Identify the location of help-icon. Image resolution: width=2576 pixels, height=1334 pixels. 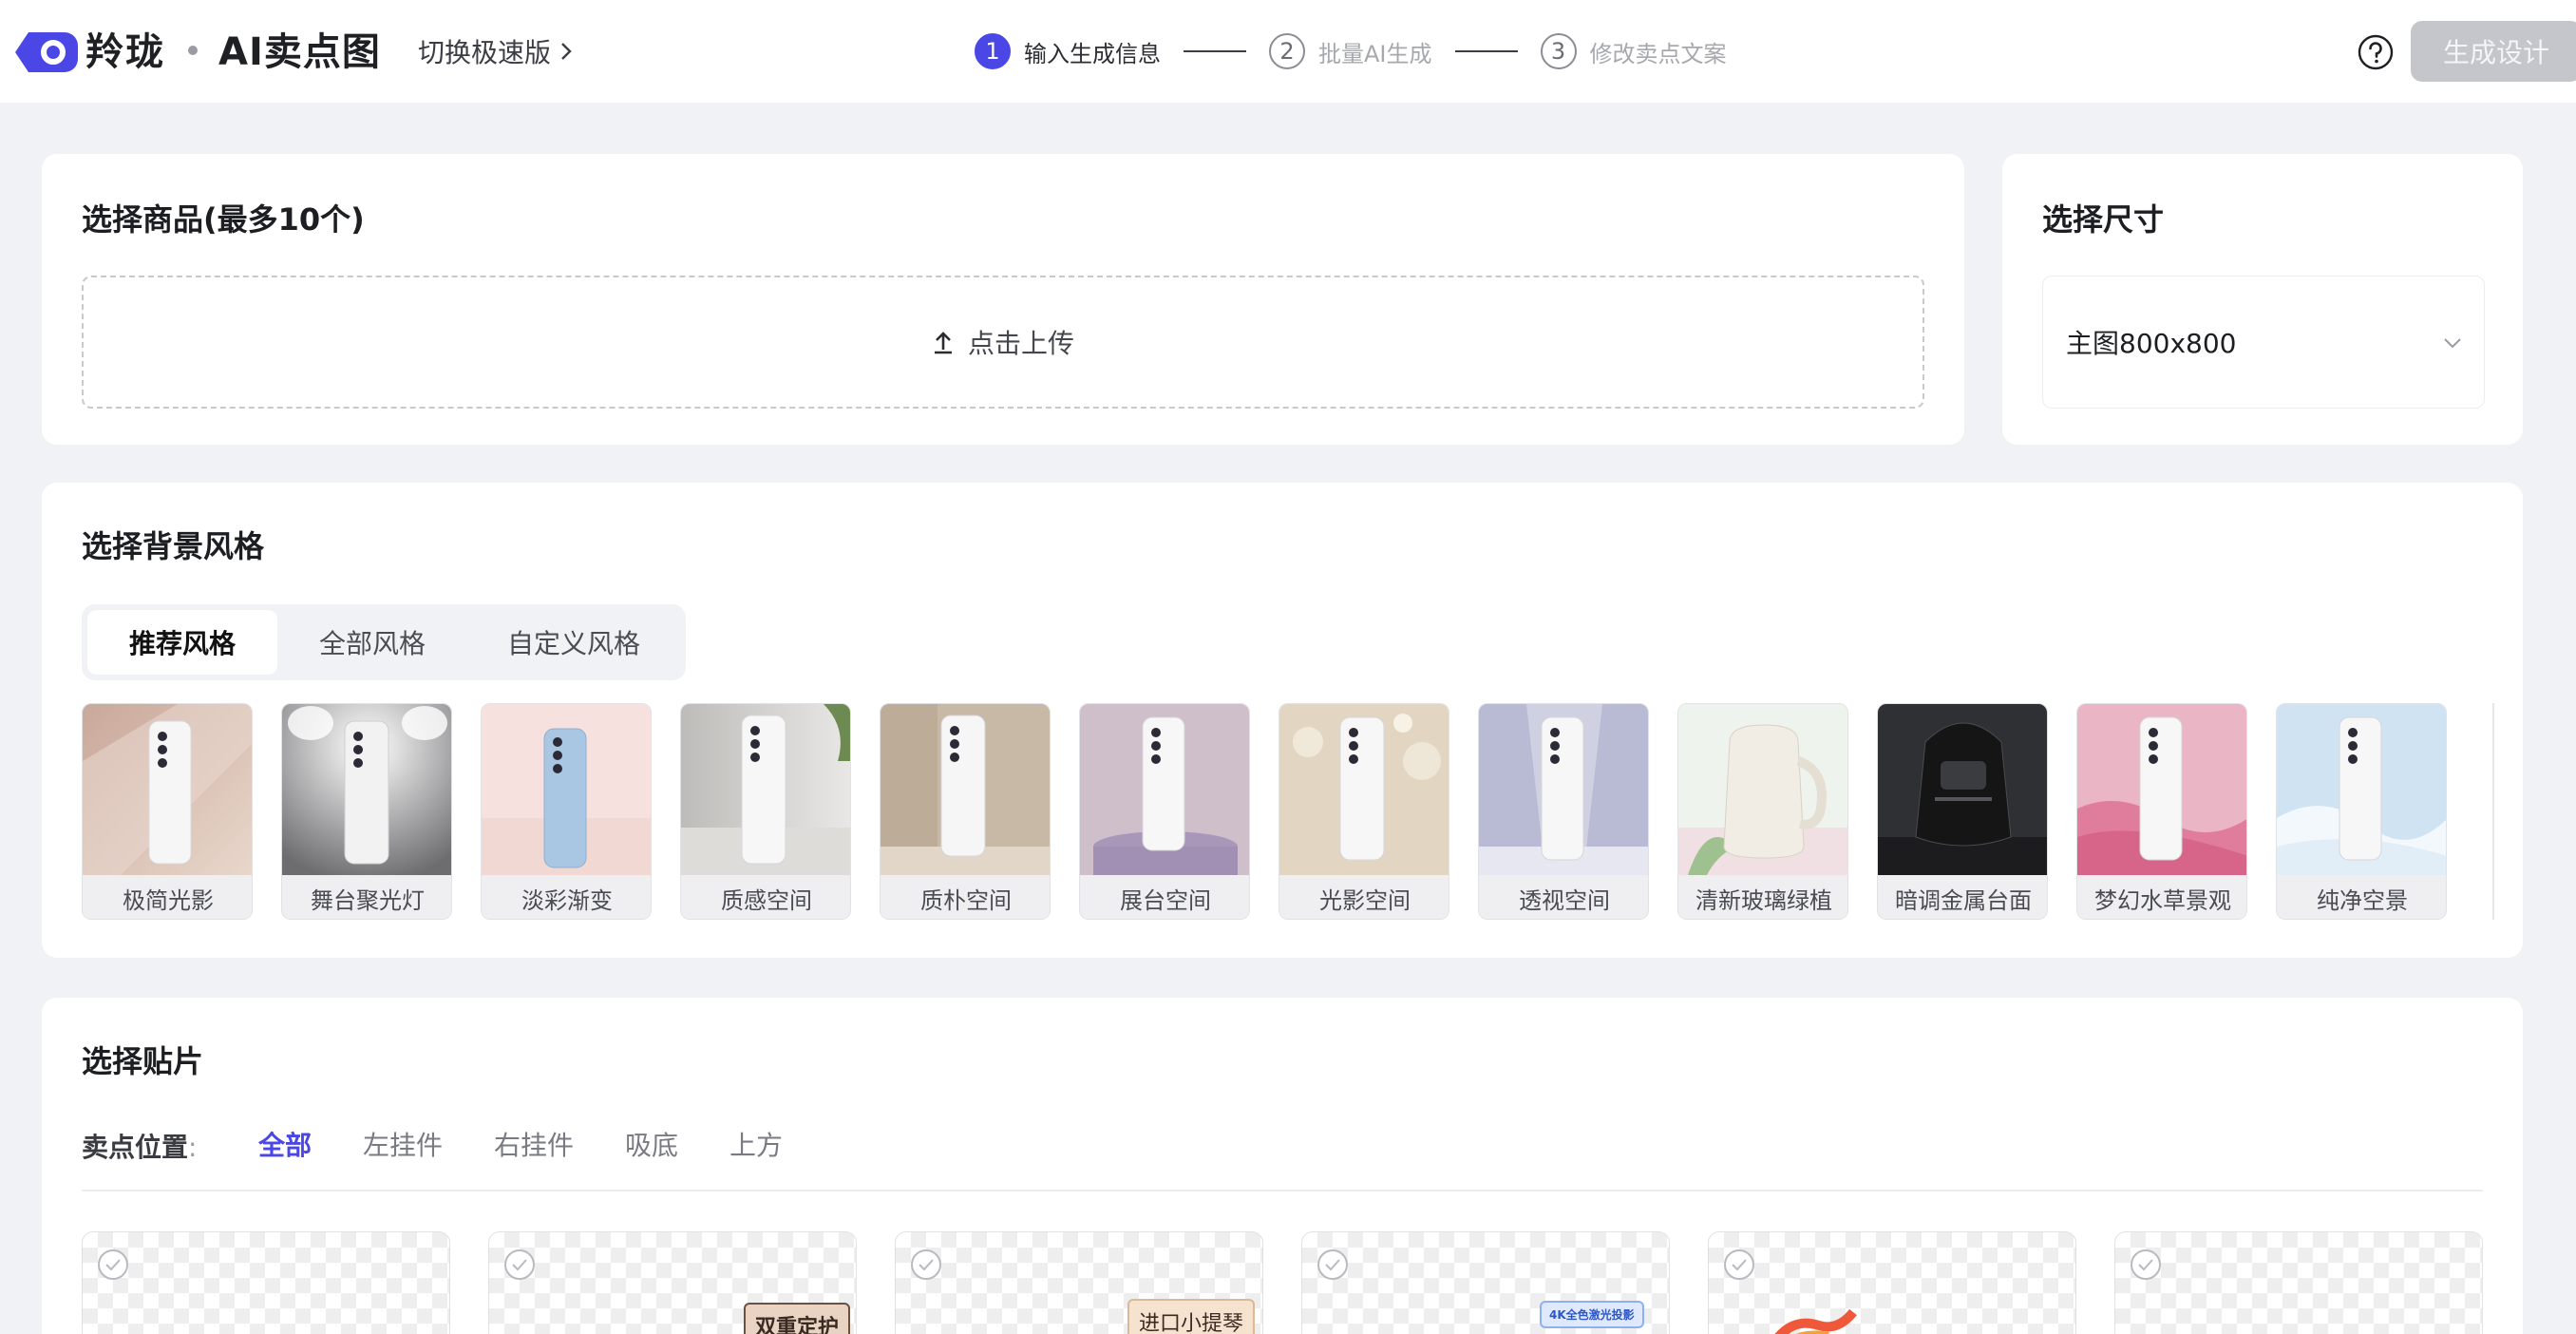
(2376, 52).